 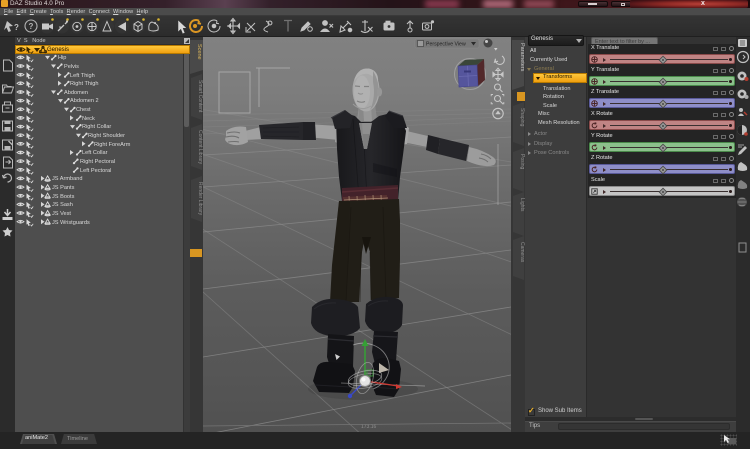 What do you see at coordinates (200, 199) in the screenshot?
I see `svg-text: Render Library` at bounding box center [200, 199].